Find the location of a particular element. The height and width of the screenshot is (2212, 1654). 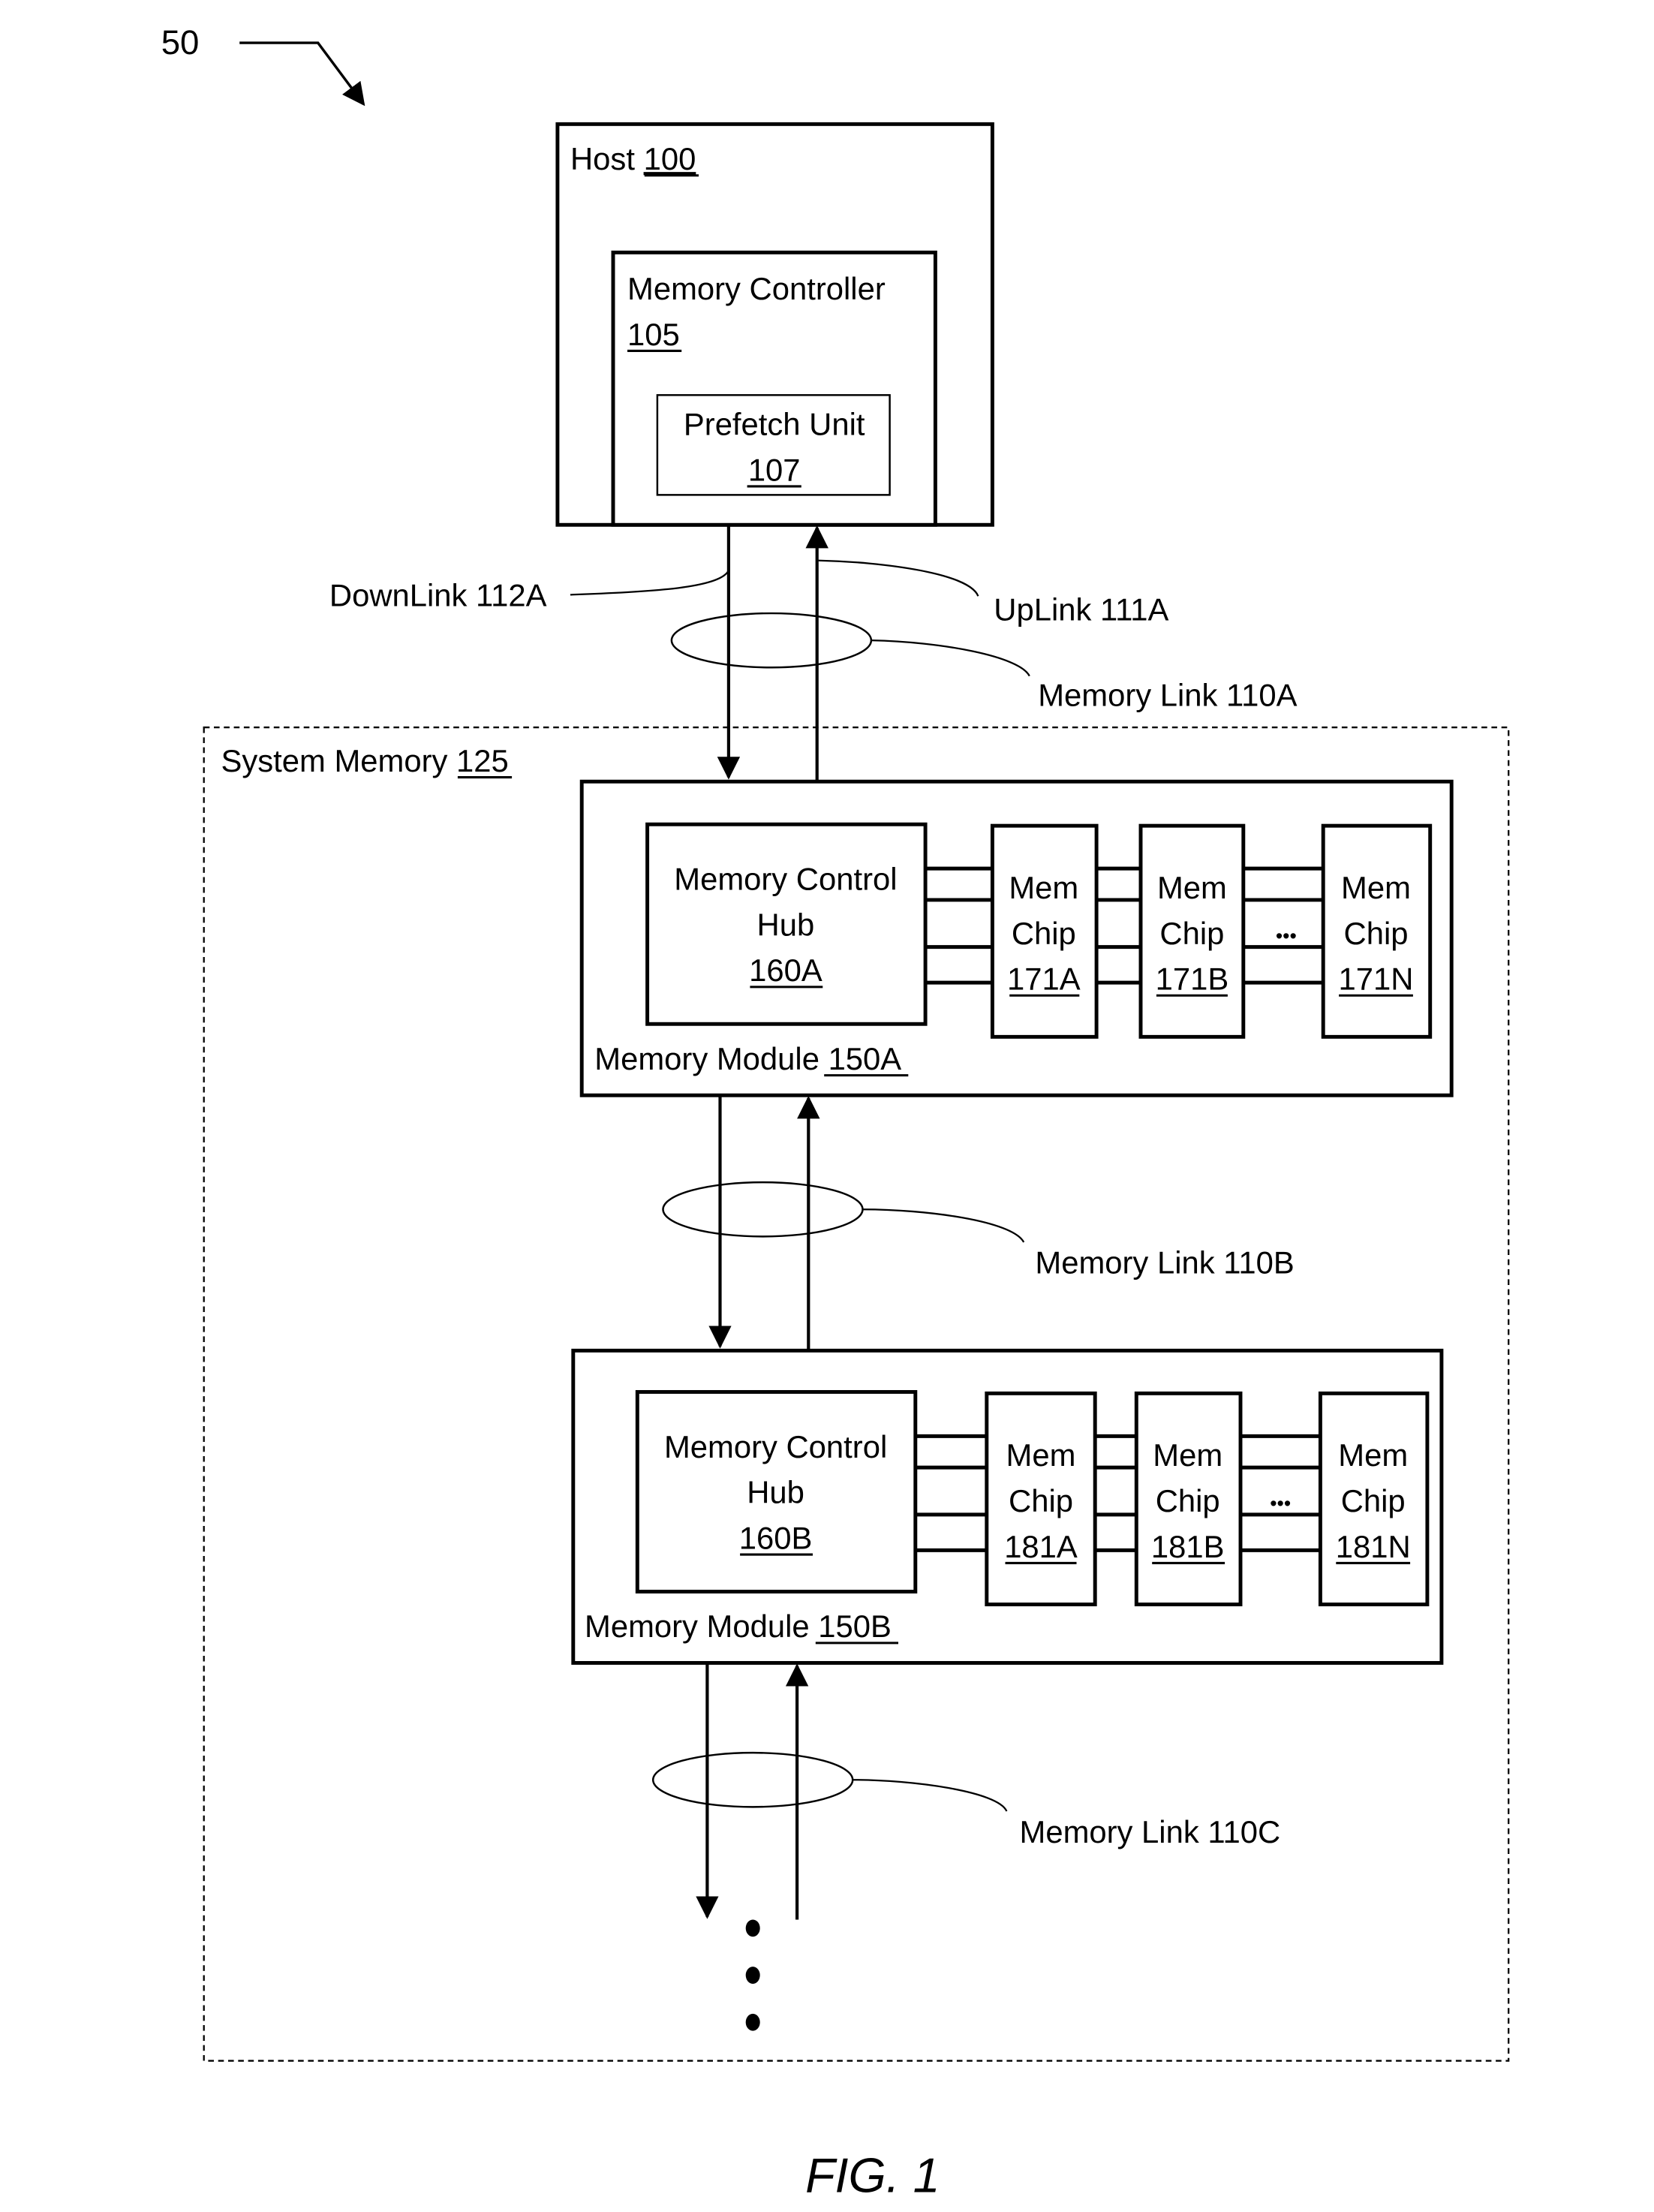

memory-link-110c: Memory Link 110C is located at coordinates (966, 1791).